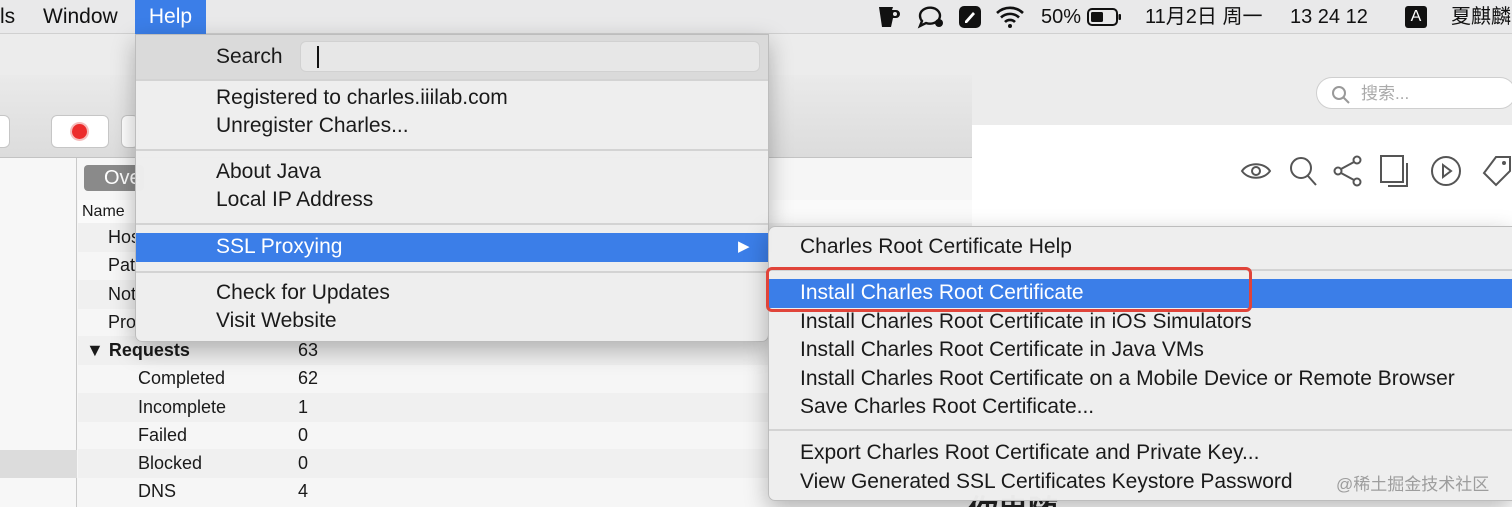 This screenshot has height=507, width=1512. I want to click on help-search-row: Search, so click(452, 57).